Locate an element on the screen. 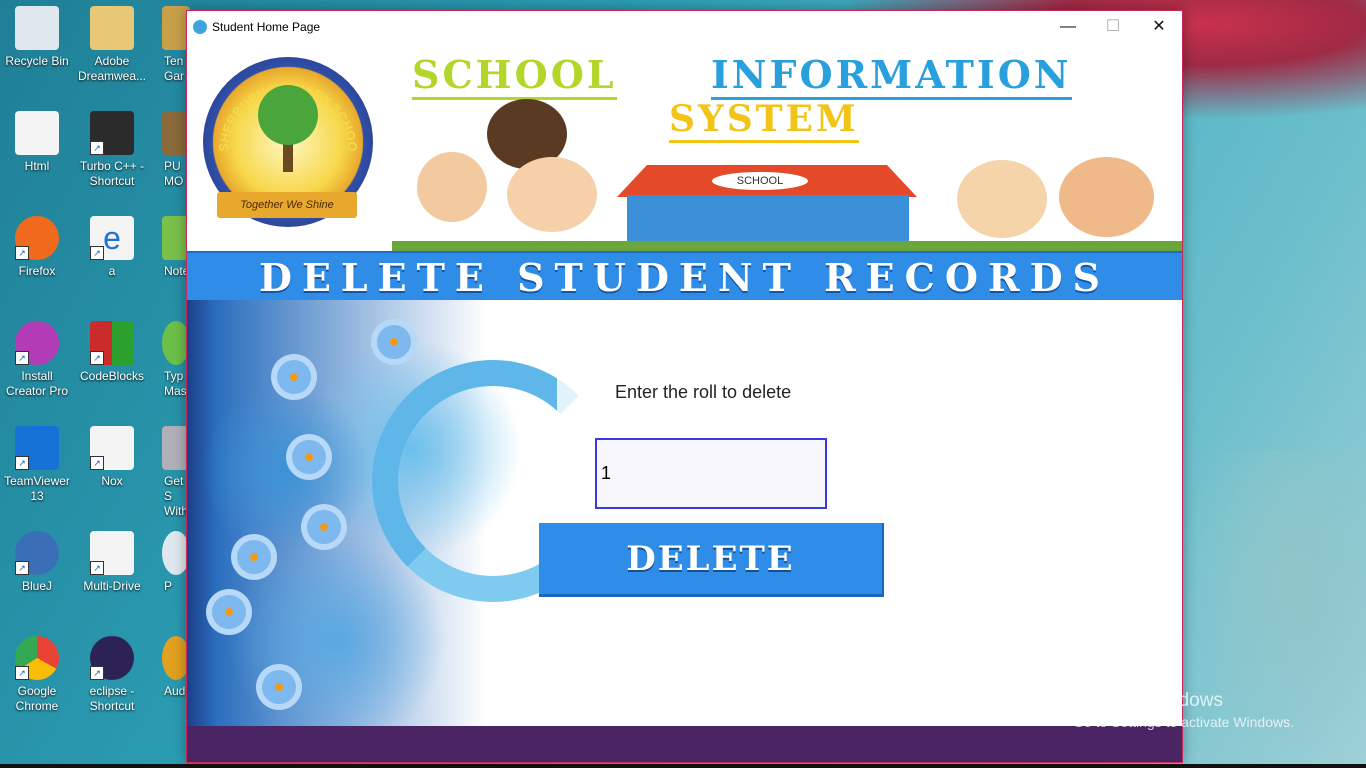 The height and width of the screenshot is (768, 1366). desktop-icon-nox: ↗ Nox is located at coordinates (112, 454).